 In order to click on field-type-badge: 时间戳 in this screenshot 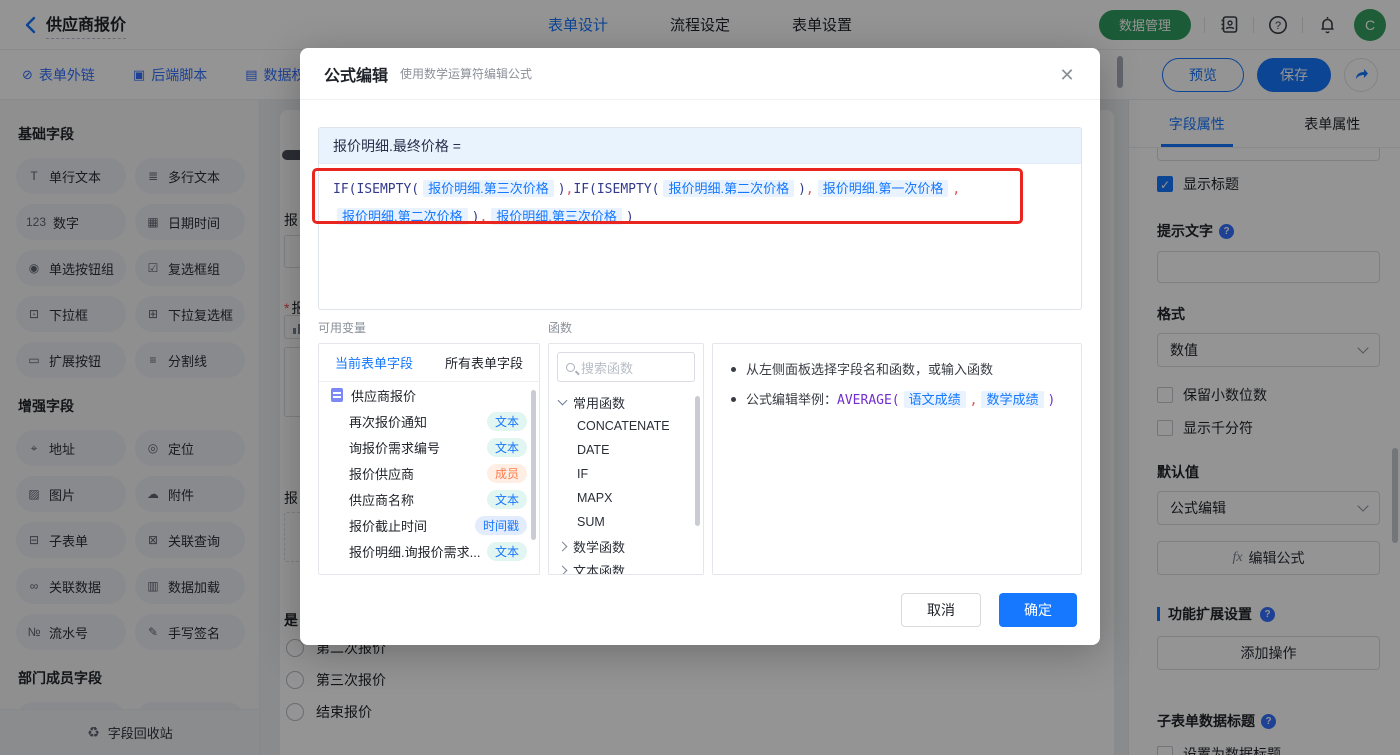, I will do `click(500, 525)`.